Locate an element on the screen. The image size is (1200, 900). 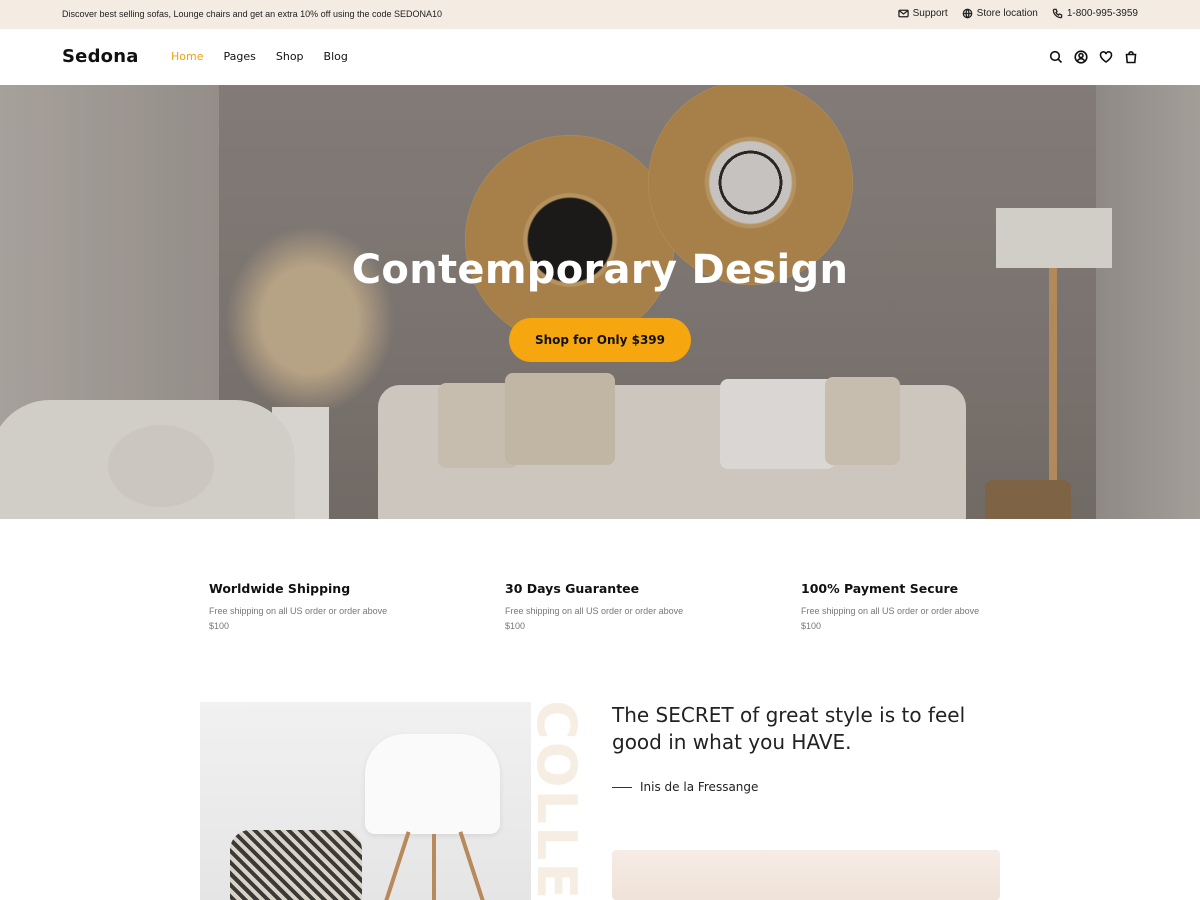
woven-basket is located at coordinates (296, 865).